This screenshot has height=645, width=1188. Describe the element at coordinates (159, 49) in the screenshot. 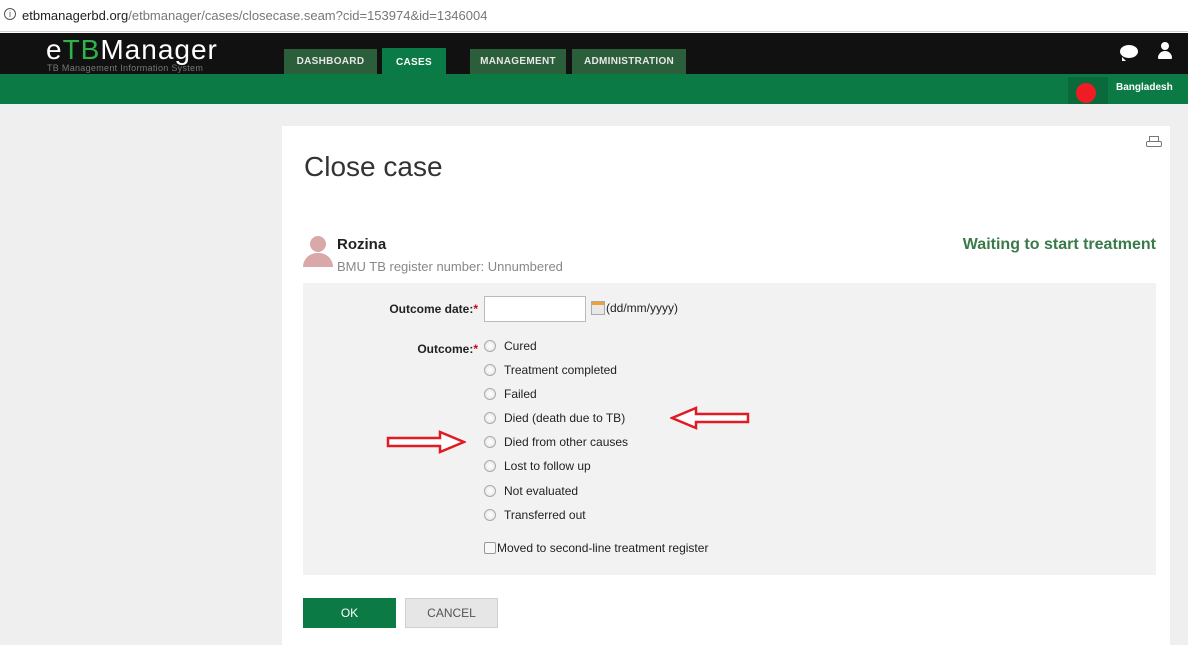

I see `logo-suffix: Manager` at that location.